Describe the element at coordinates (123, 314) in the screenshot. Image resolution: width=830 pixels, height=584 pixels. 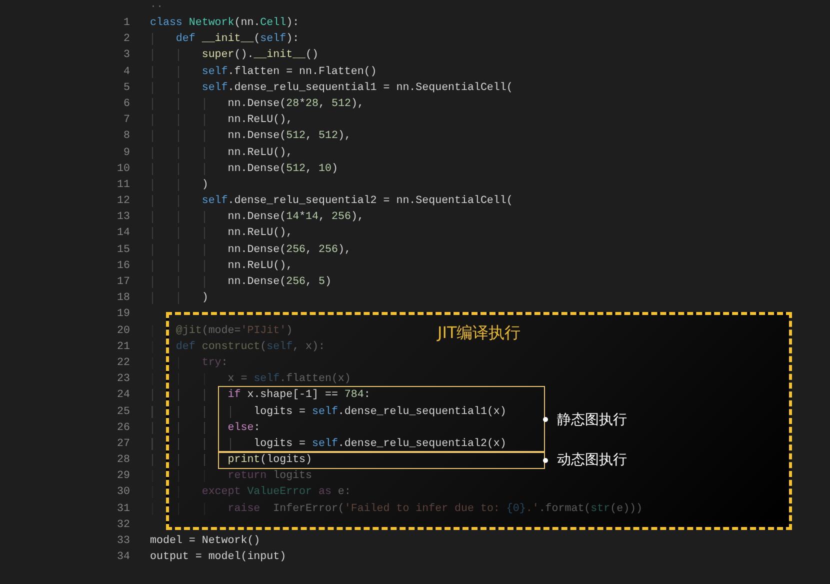
I see `line-number: 19` at that location.